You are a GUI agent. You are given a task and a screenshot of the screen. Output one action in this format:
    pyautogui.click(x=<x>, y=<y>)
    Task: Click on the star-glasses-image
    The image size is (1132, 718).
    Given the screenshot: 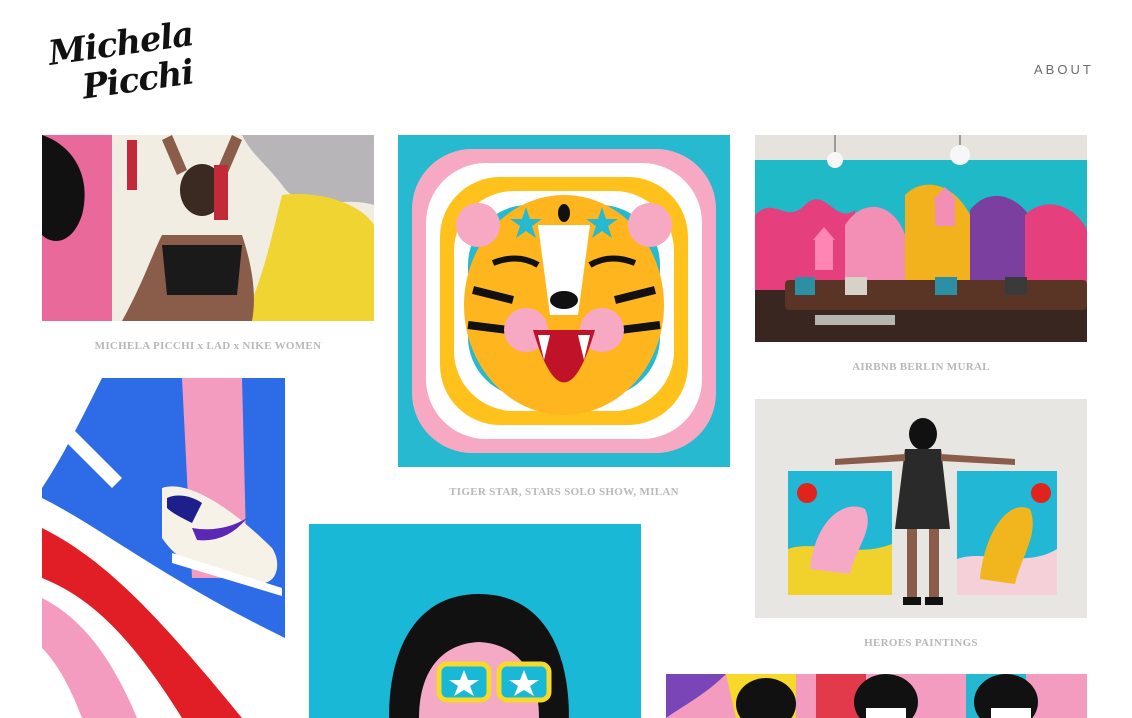 What is the action you would take?
    pyautogui.click(x=475, y=621)
    